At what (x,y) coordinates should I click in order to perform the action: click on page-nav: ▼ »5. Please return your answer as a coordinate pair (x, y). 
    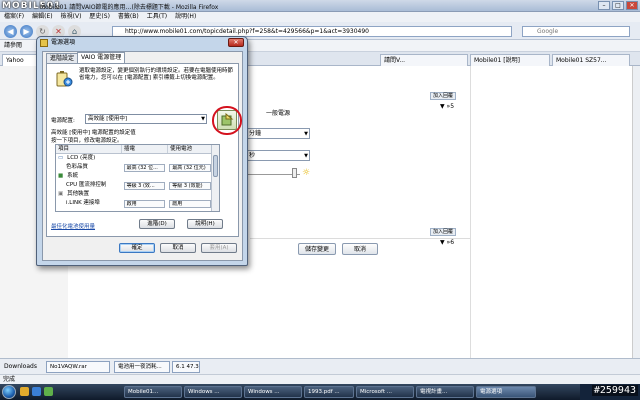
    Looking at the image, I should click on (447, 106).